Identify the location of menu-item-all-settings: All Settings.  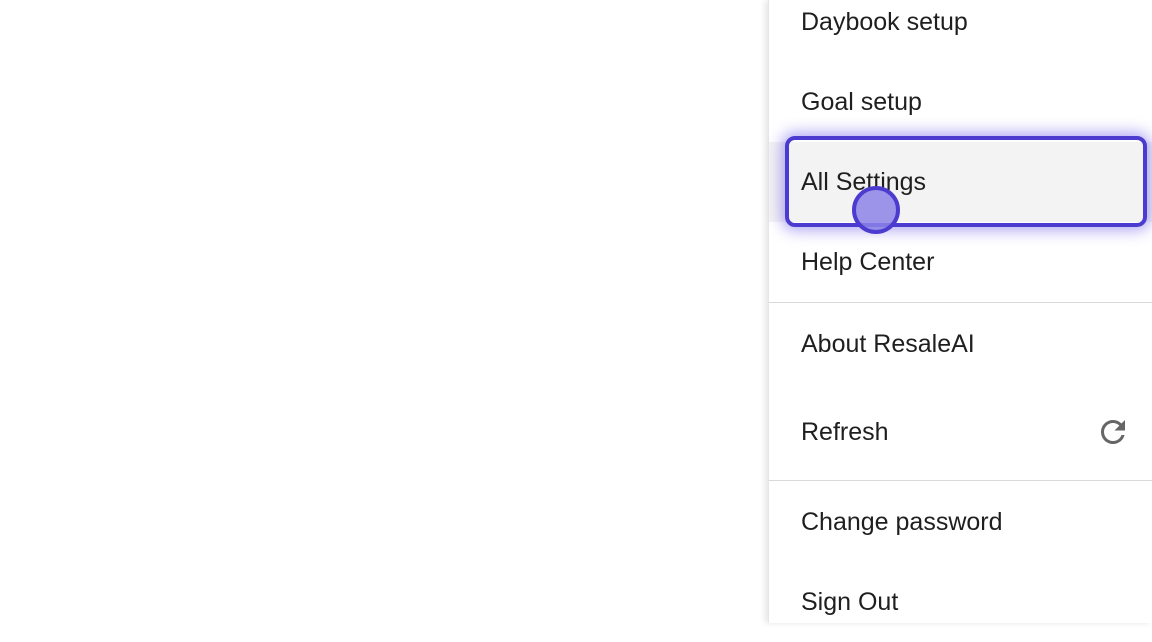
(960, 182).